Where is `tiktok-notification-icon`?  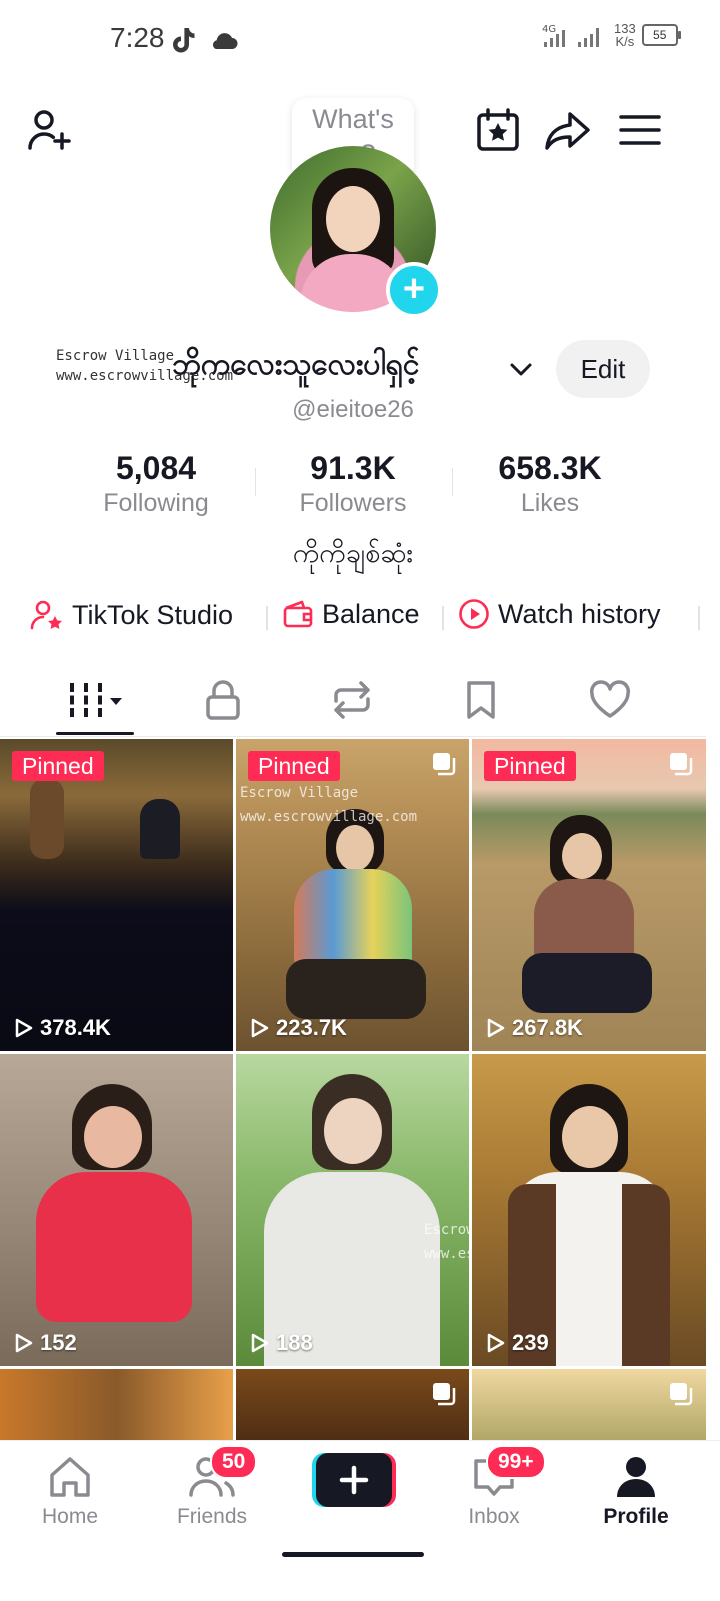
tiktok-notification-icon is located at coordinates (184, 40).